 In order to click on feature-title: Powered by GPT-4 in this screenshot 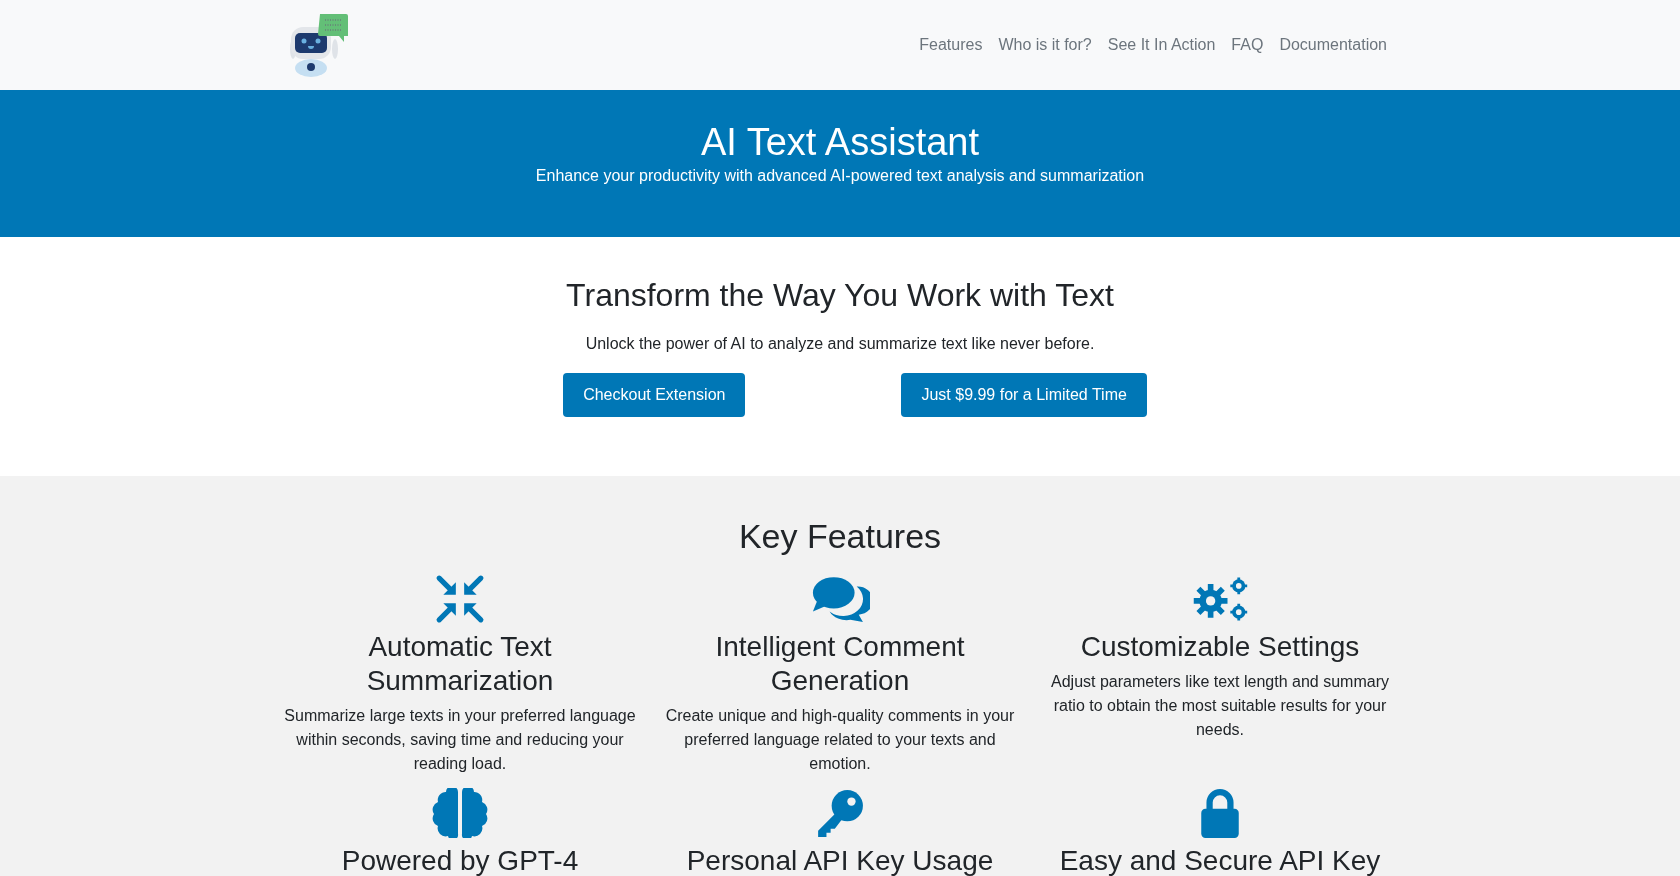, I will do `click(460, 859)`.